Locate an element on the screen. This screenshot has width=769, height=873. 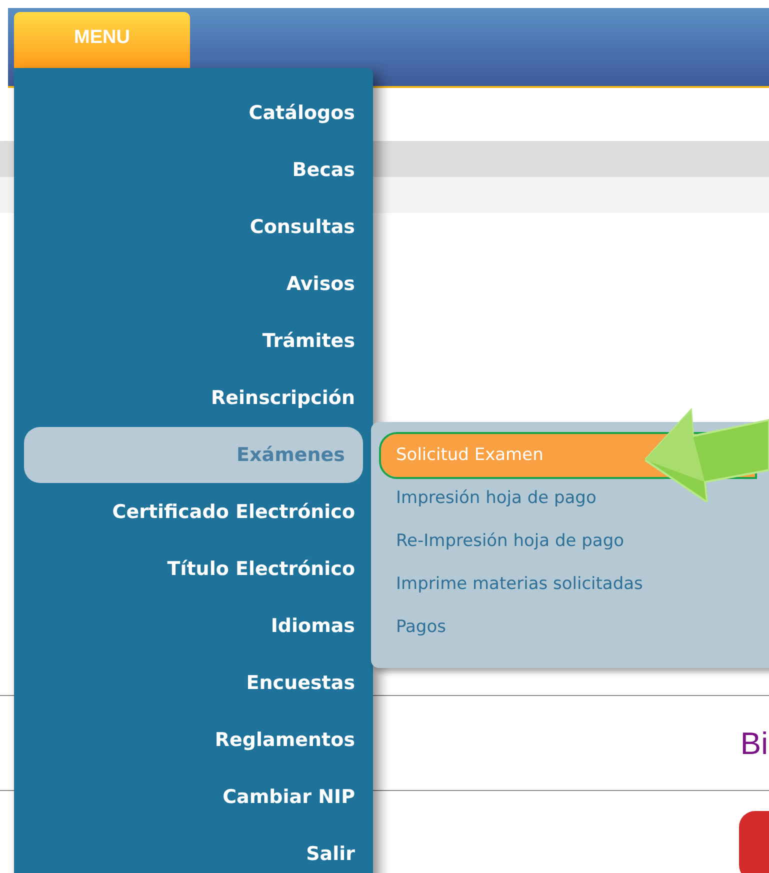
menu-item: Título Electrónico is located at coordinates (193, 569).